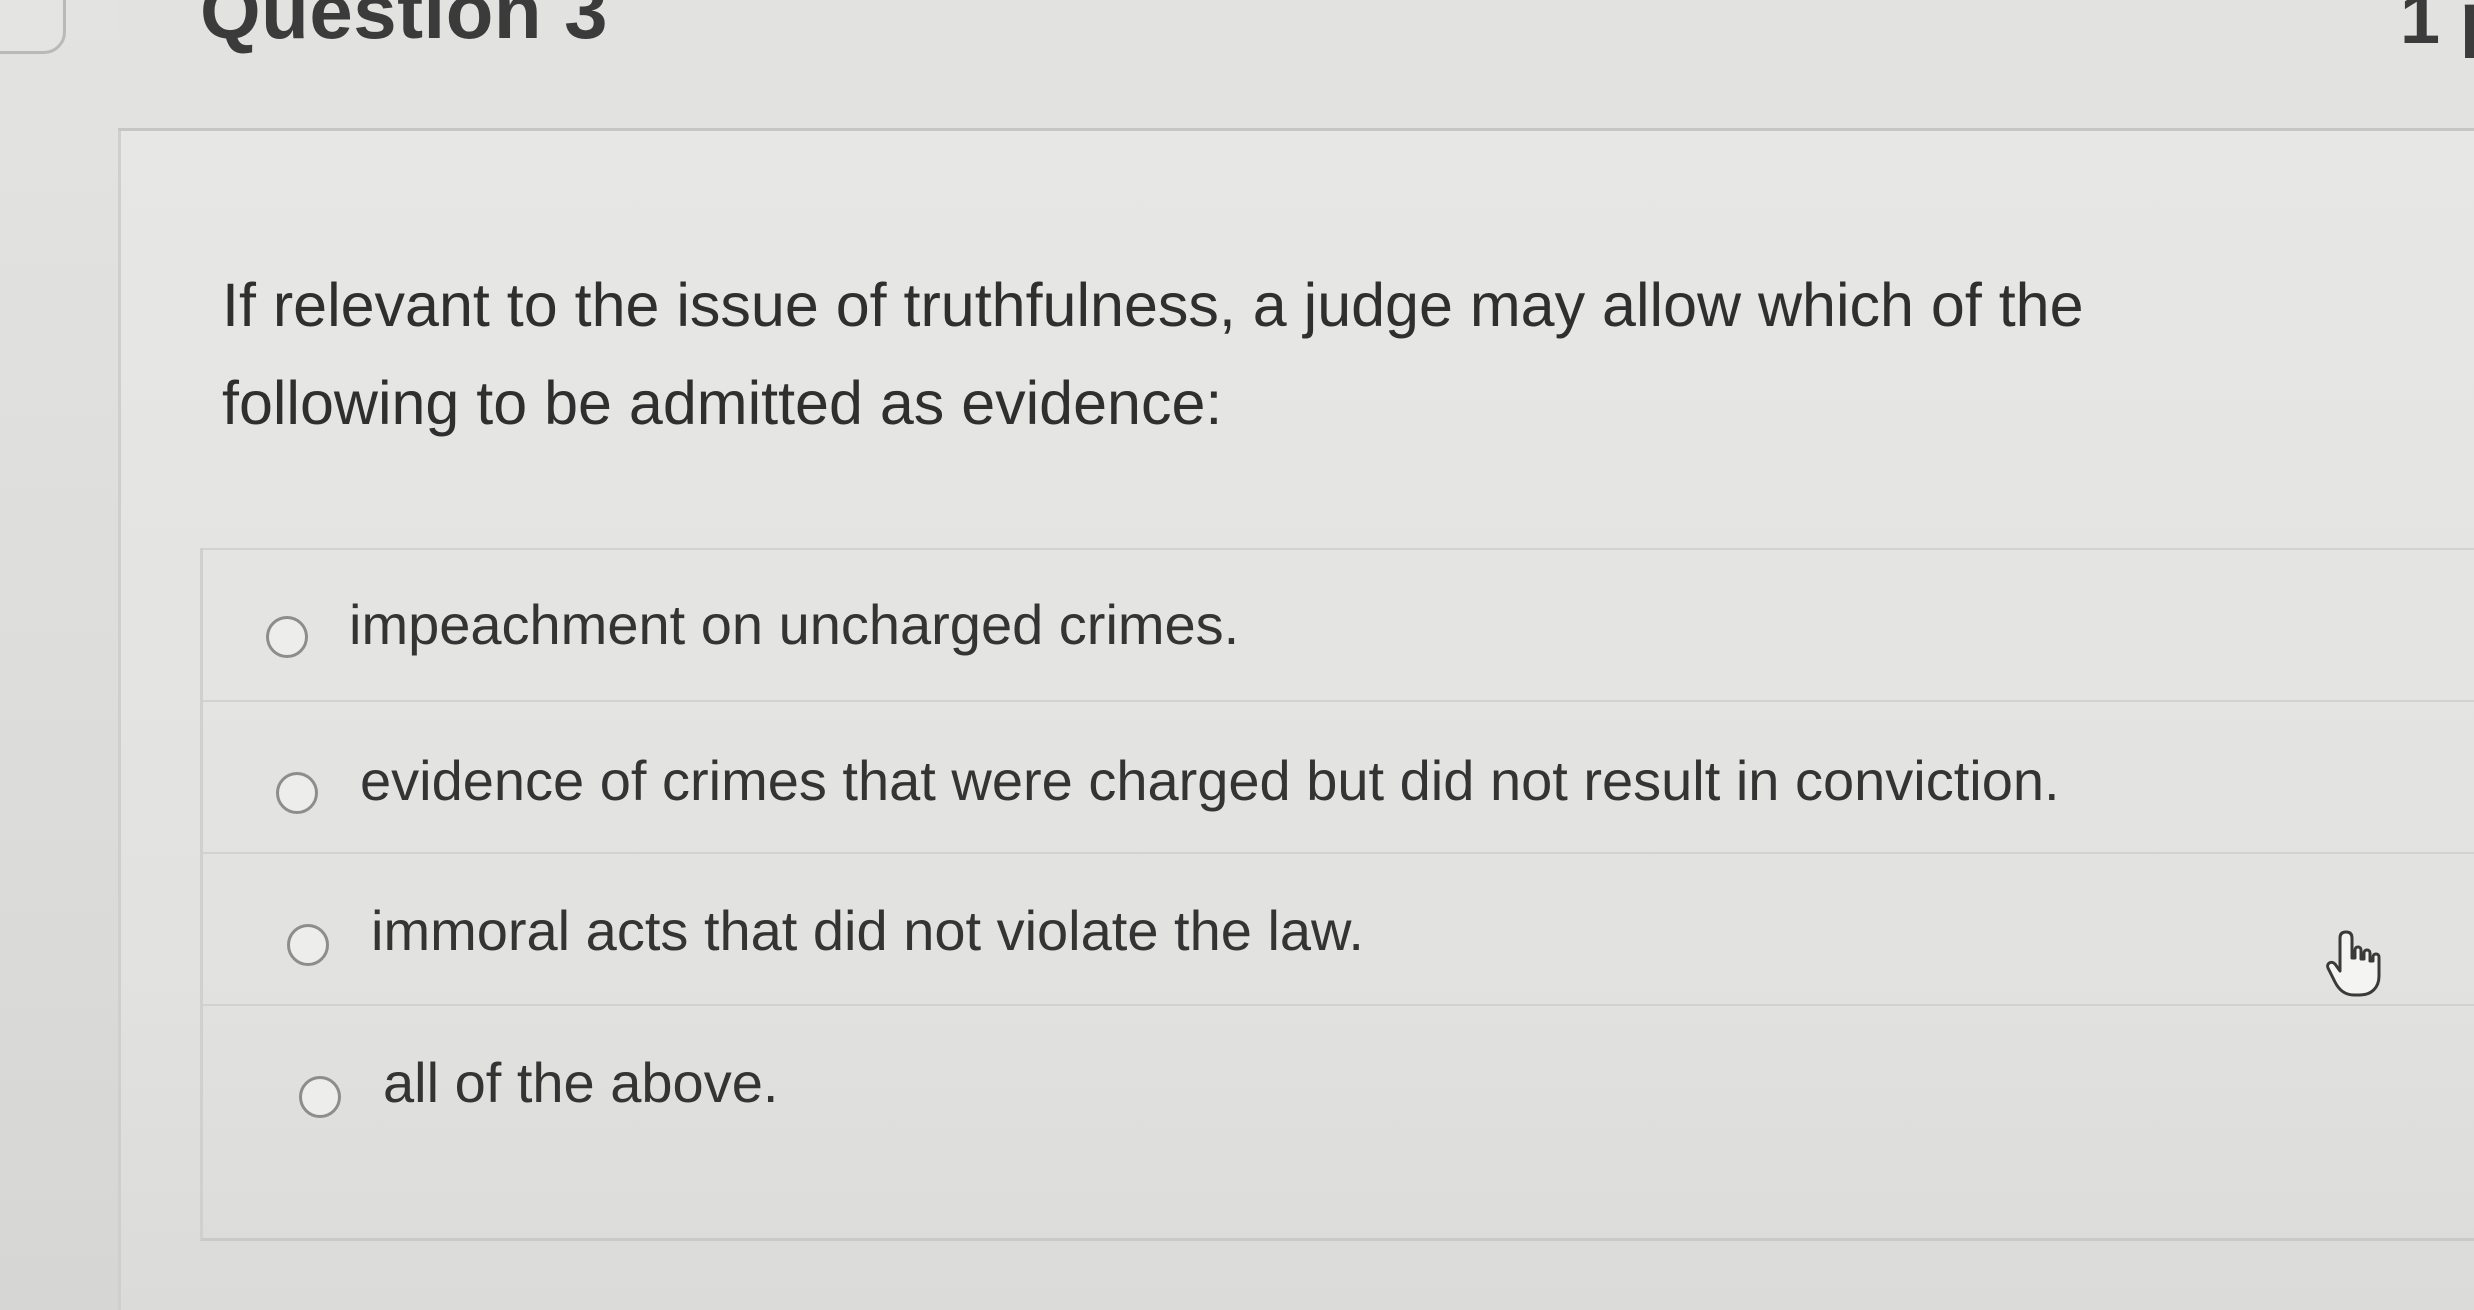 Image resolution: width=2474 pixels, height=1310 pixels. Describe the element at coordinates (2437, 29) in the screenshot. I see `question-points: 1 p` at that location.